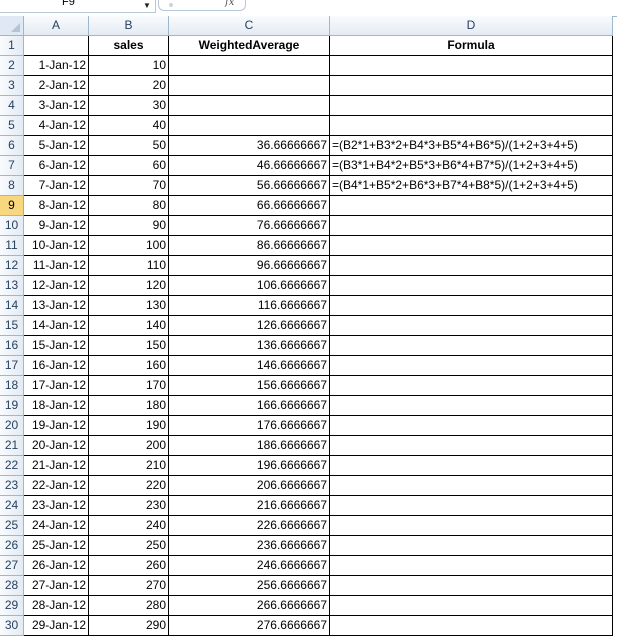 The width and height of the screenshot is (617, 637). I want to click on row-header-6: 6, so click(12, 146).